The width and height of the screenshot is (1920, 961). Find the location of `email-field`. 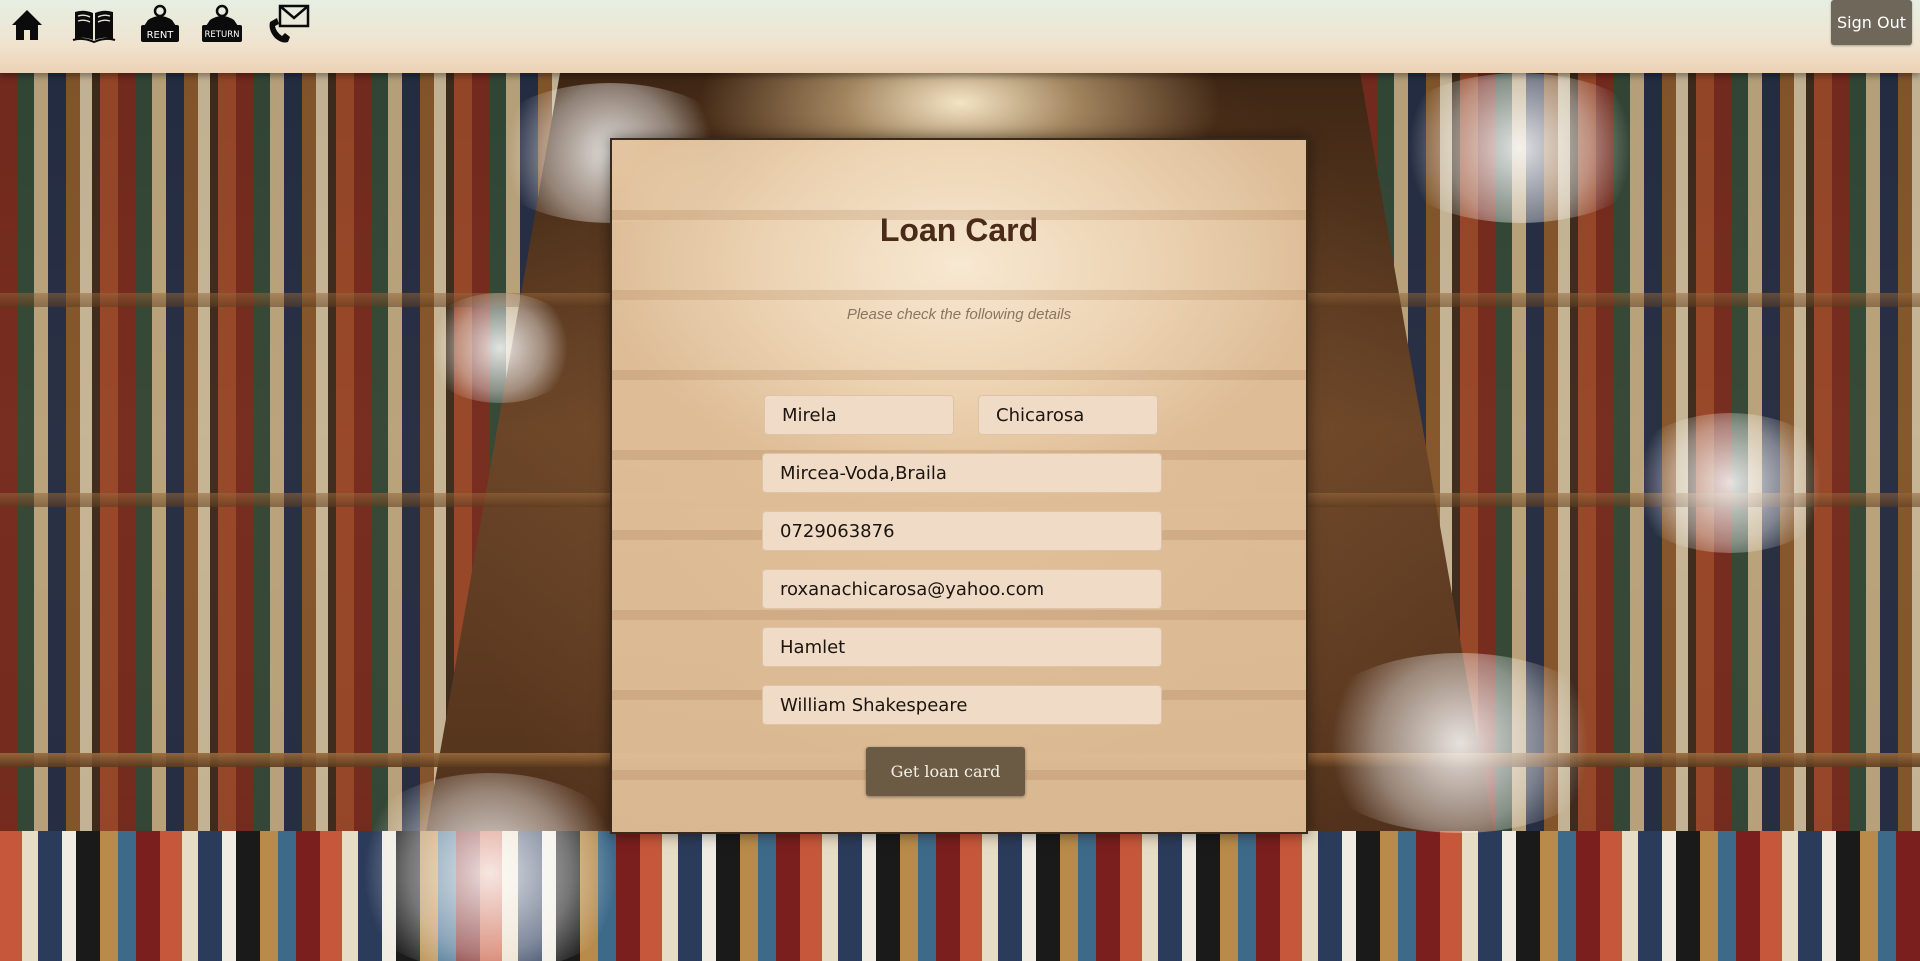

email-field is located at coordinates (962, 589).